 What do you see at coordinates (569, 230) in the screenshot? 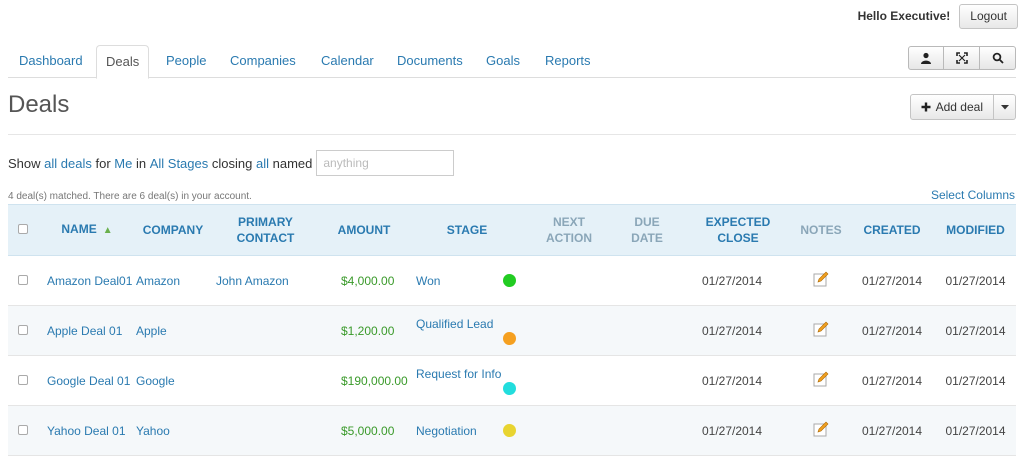
I see `col-next-action-header: Next Action` at bounding box center [569, 230].